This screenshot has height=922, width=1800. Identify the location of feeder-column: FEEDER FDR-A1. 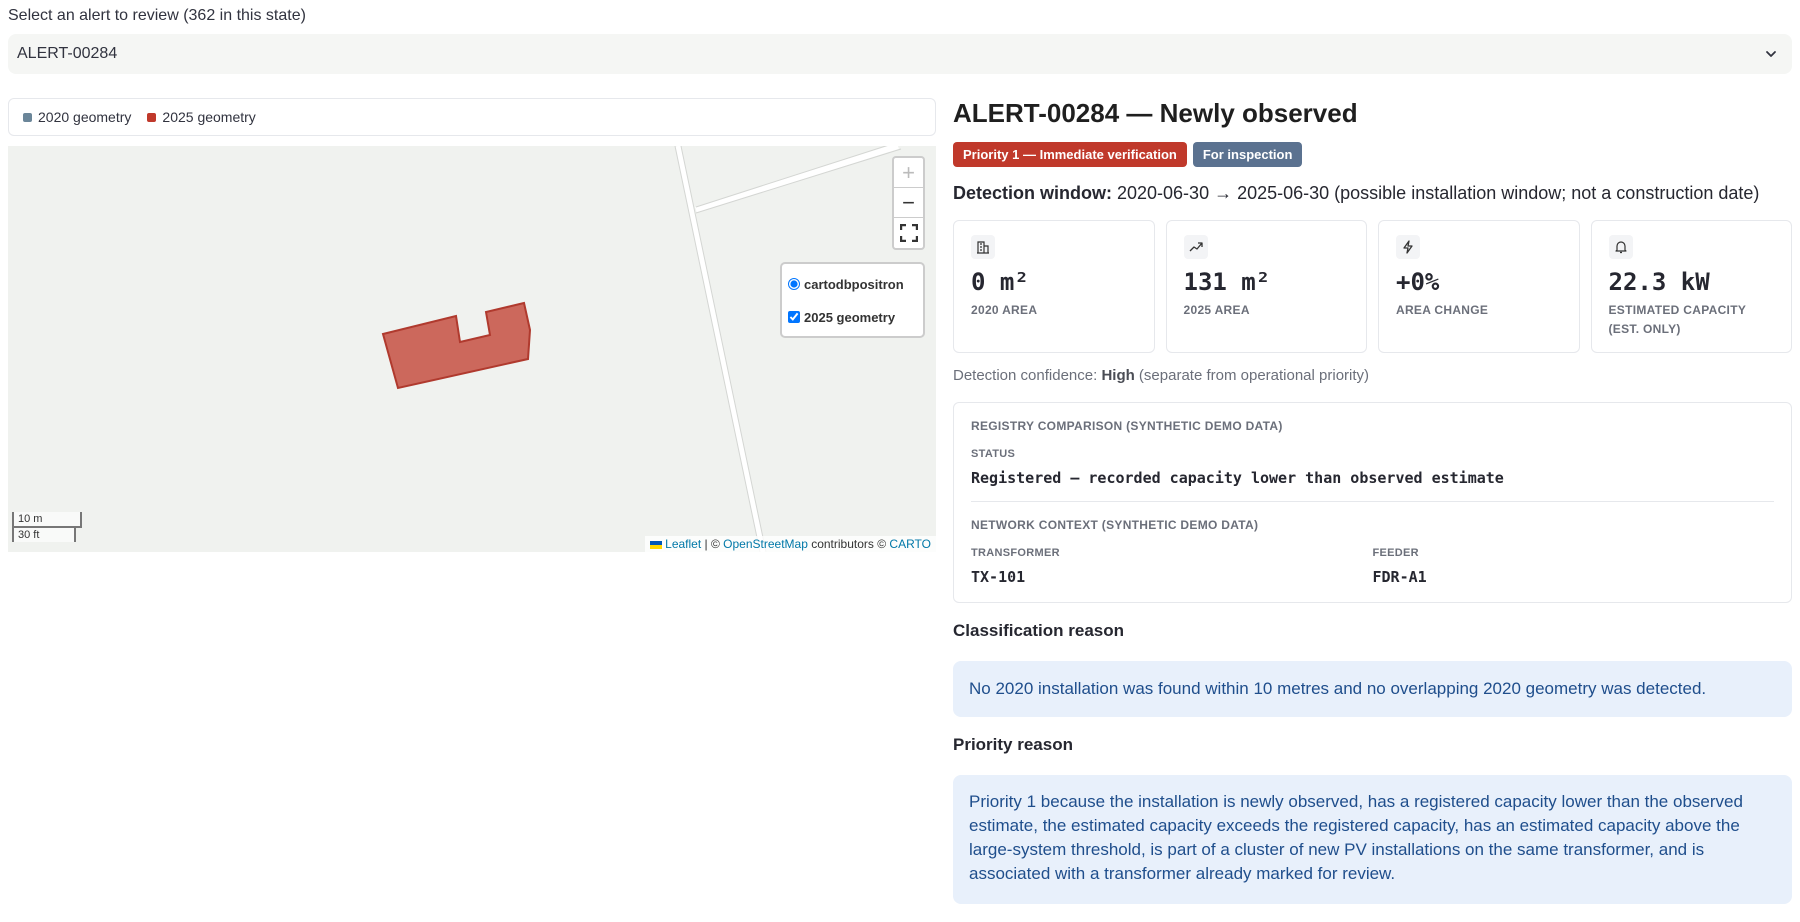
(1574, 560).